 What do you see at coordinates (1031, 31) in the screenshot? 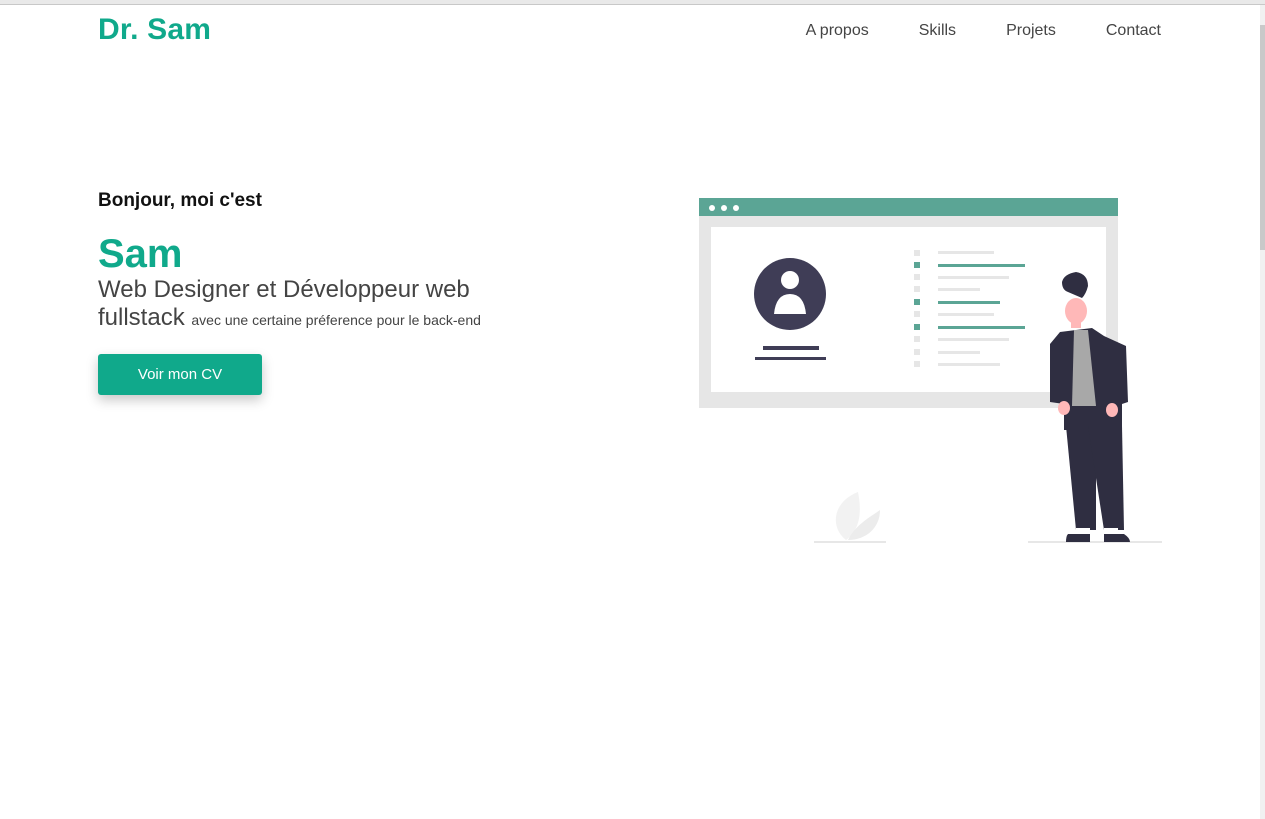
I see `nav-link-projets: Projets` at bounding box center [1031, 31].